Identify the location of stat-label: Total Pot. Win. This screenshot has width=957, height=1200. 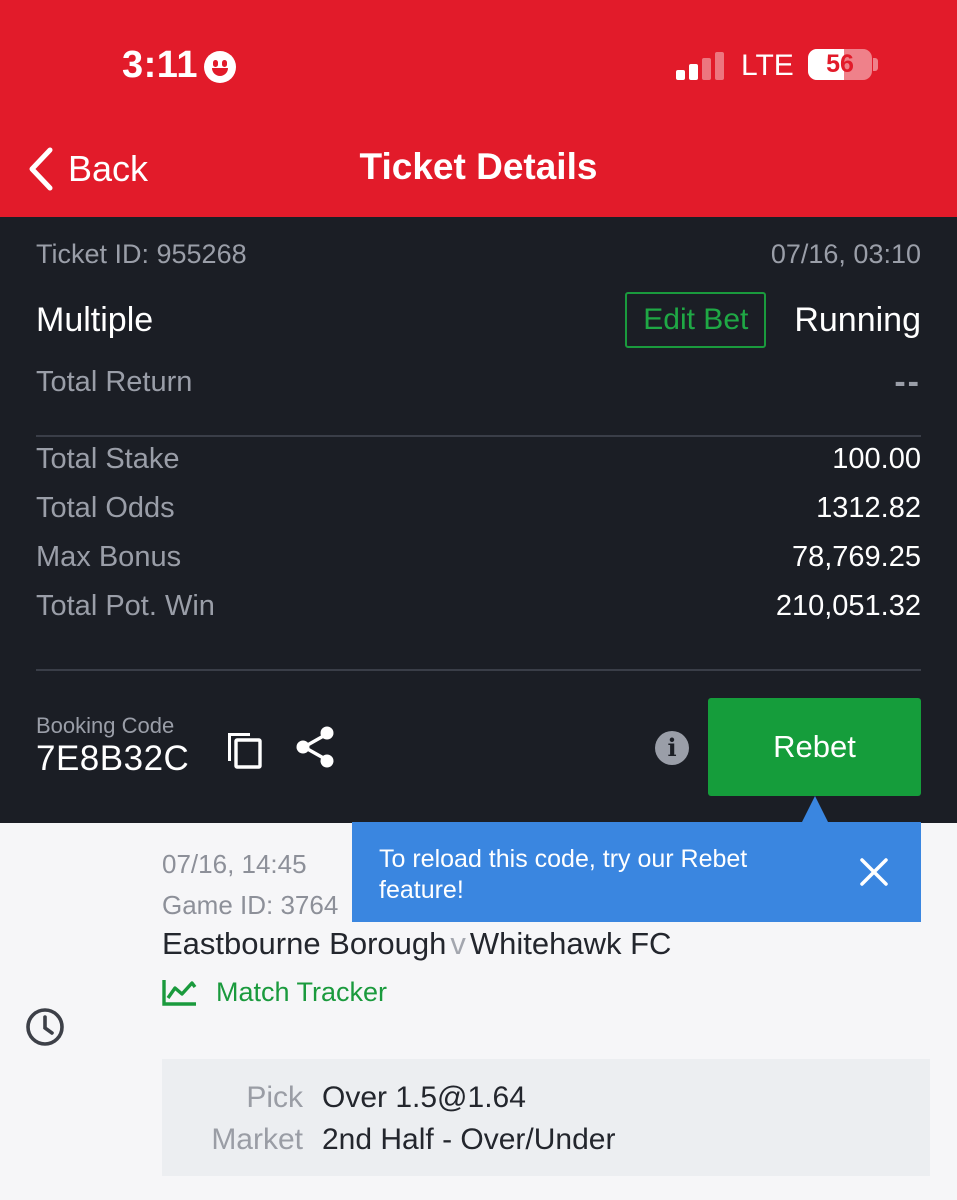
(125, 606).